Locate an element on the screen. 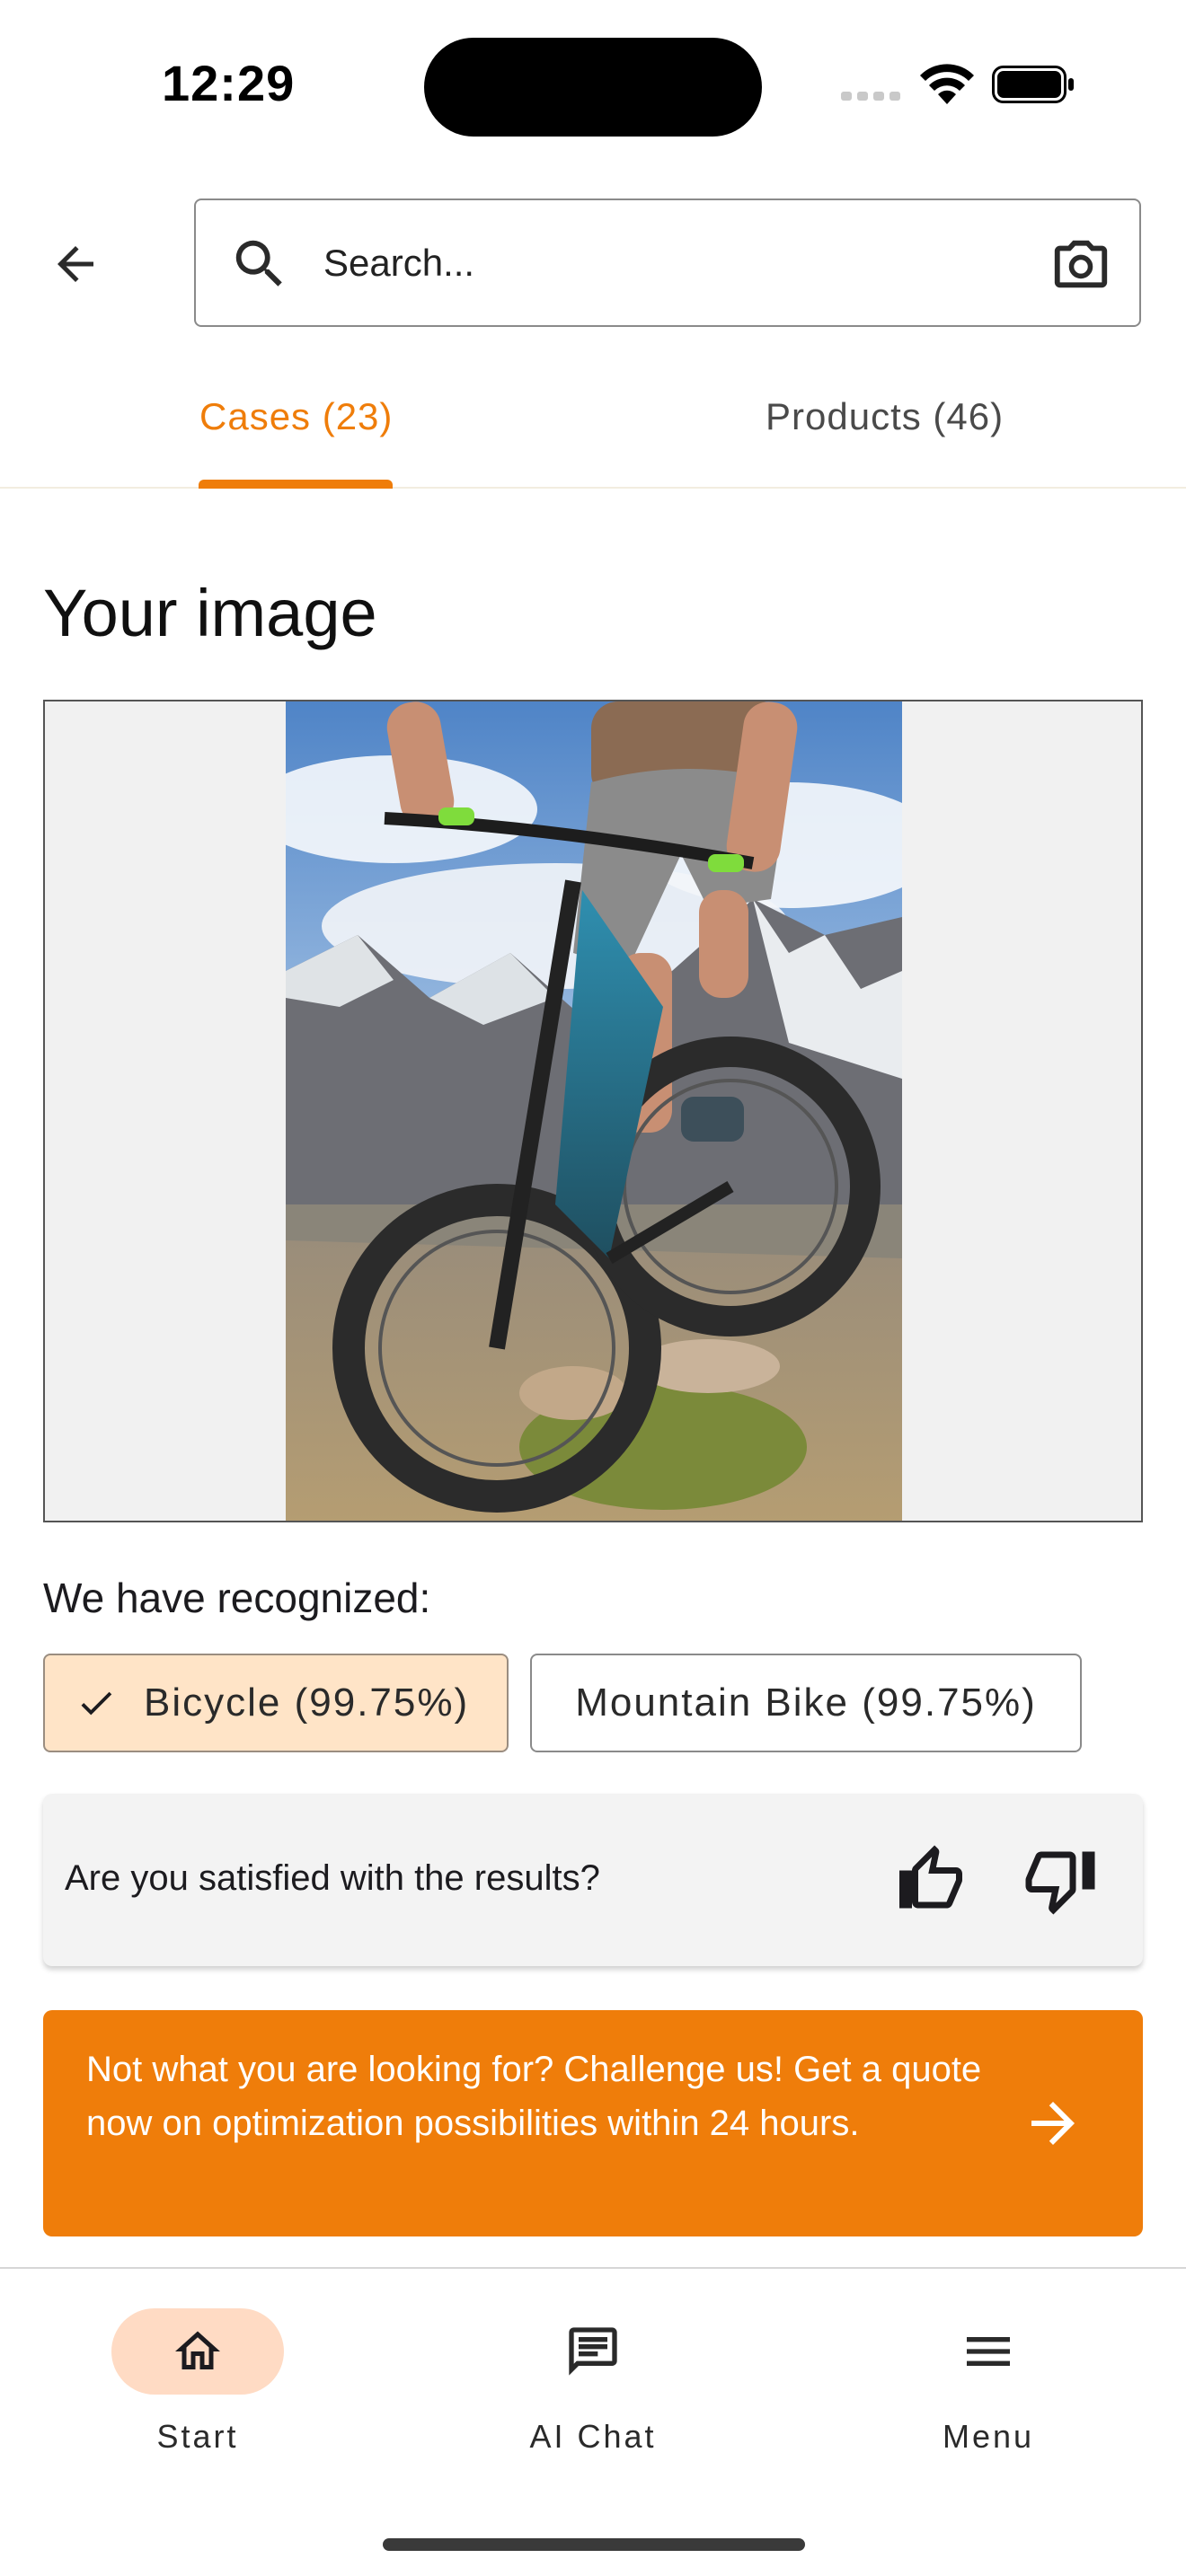 The image size is (1186, 2576). chip-mountain-bike: Mountain Bike (99.75%) is located at coordinates (806, 1703).